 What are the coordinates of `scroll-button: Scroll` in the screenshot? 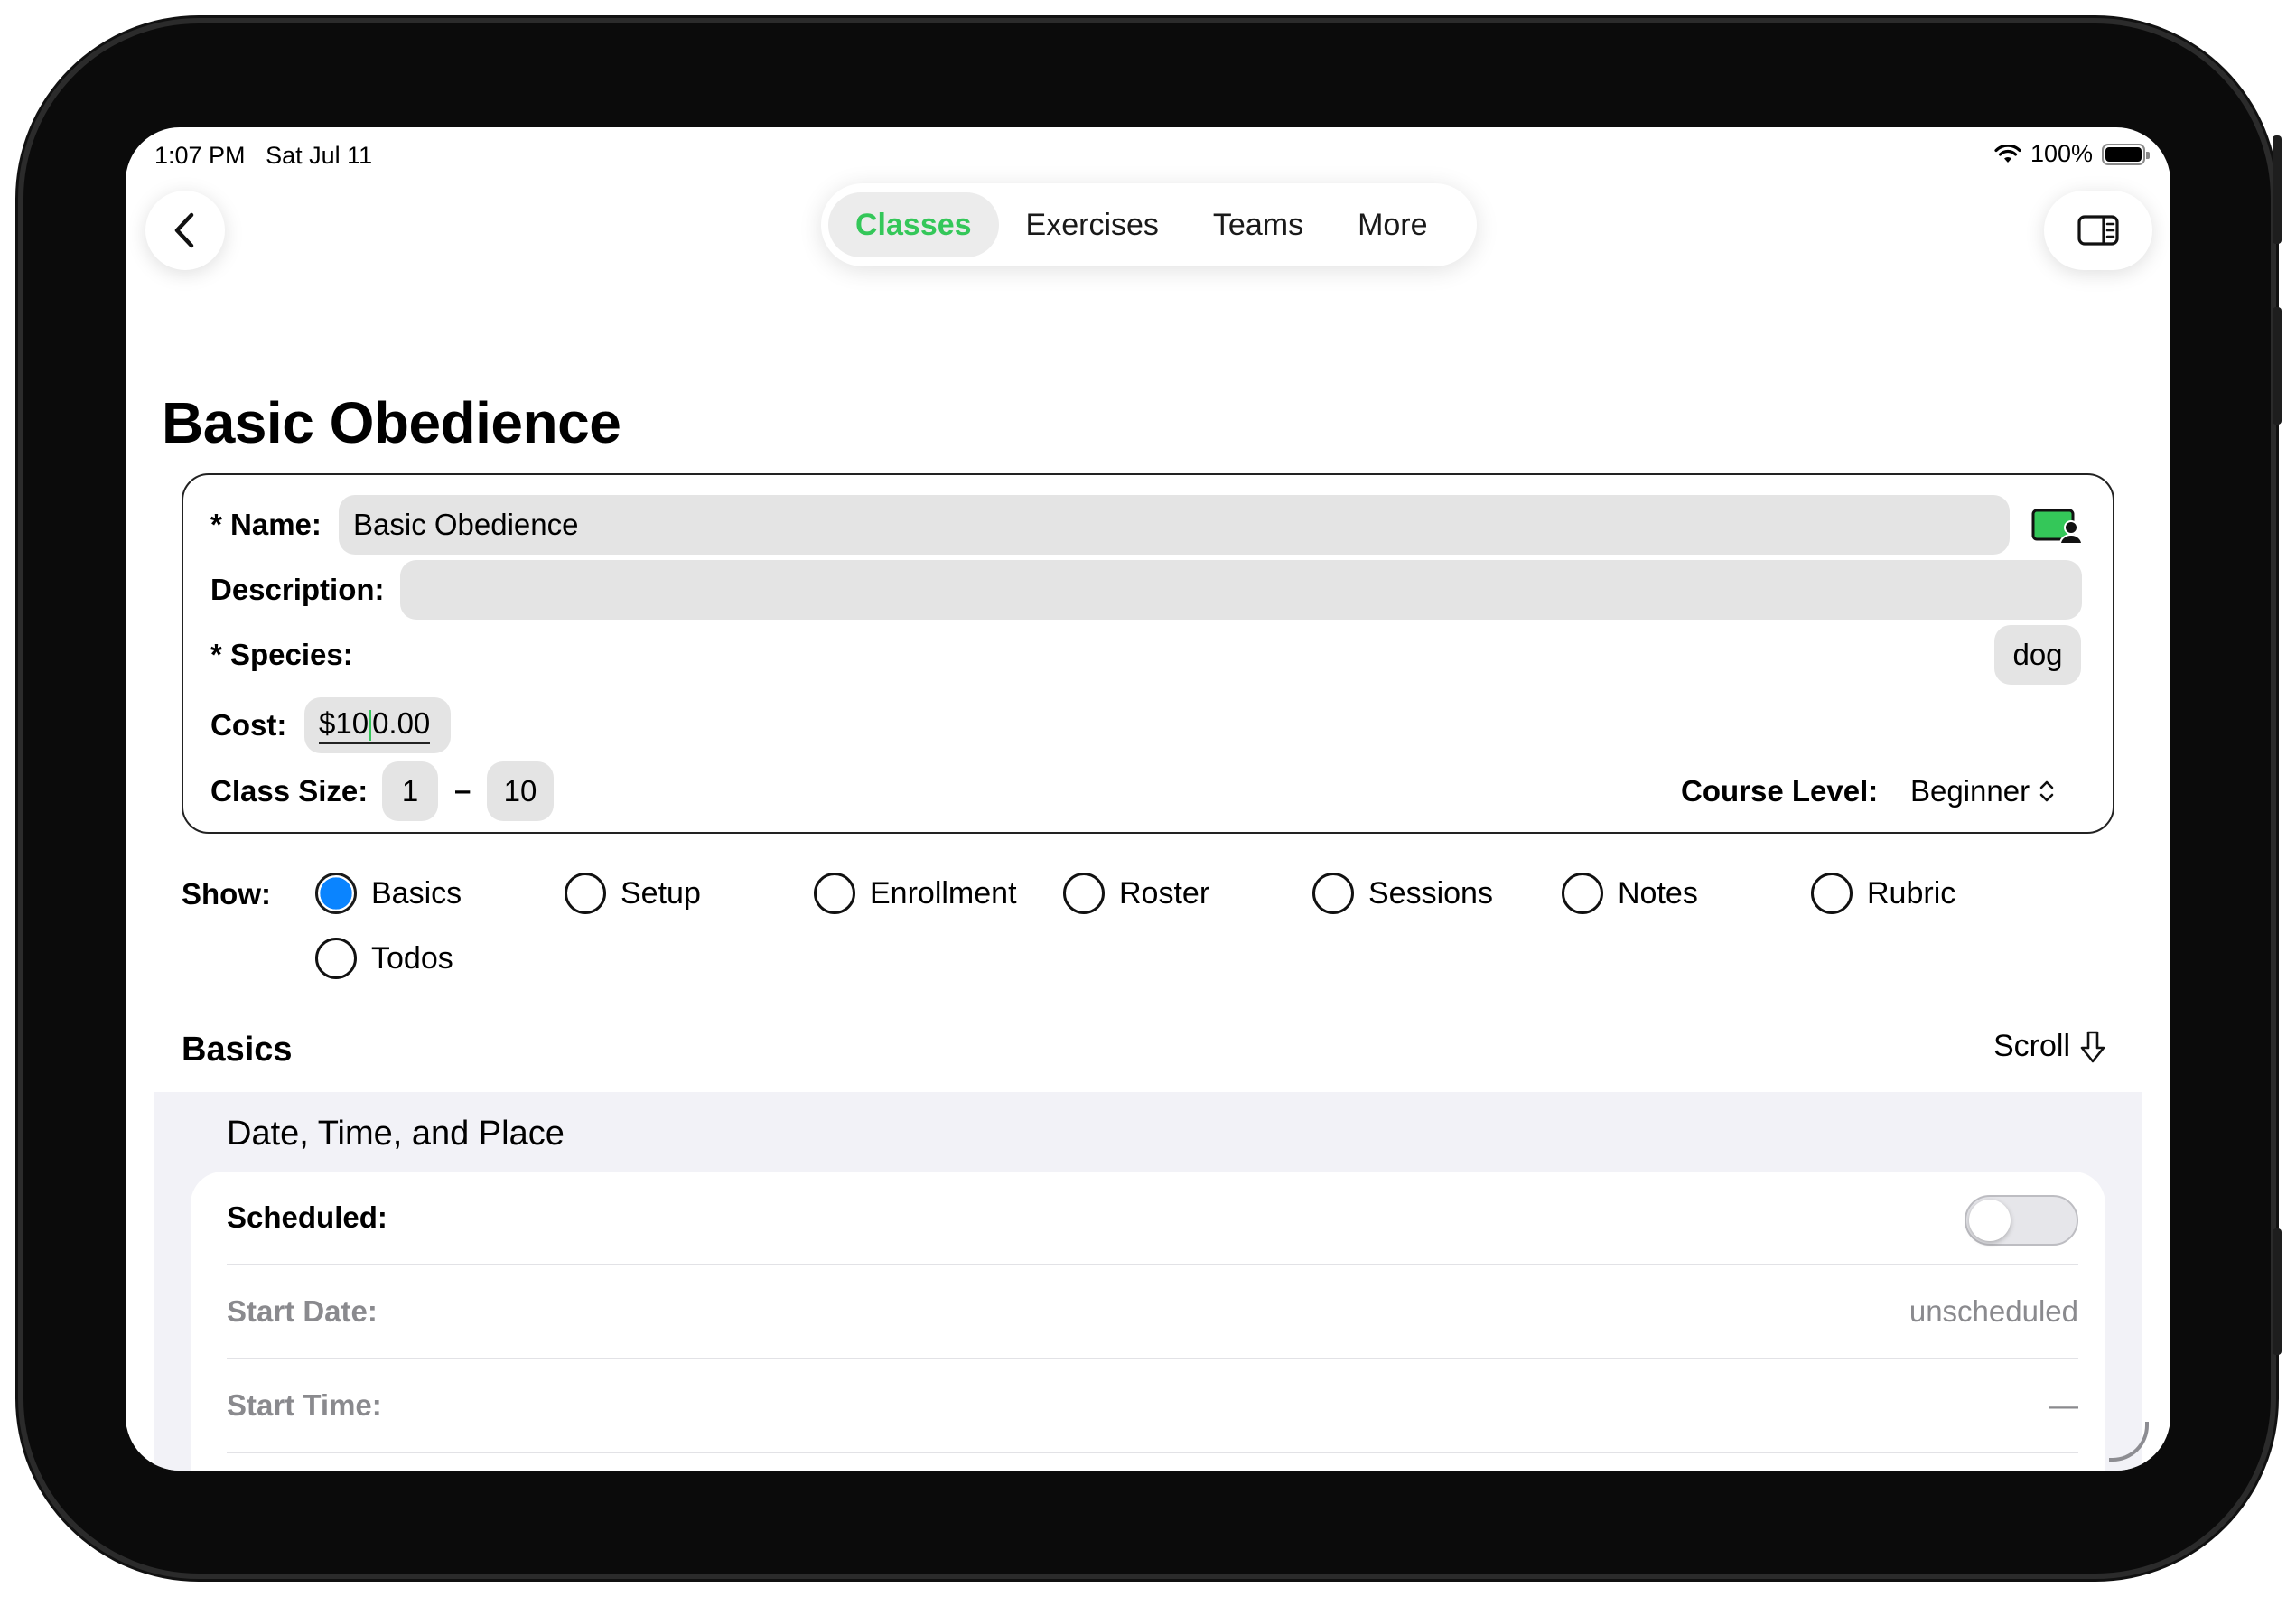 It's located at (2049, 1046).